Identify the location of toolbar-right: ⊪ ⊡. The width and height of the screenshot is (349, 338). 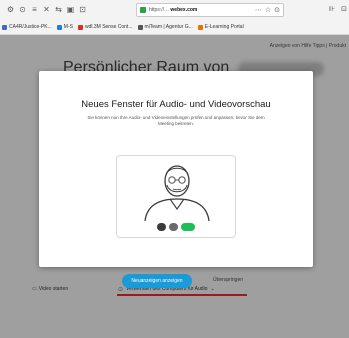
(338, 9).